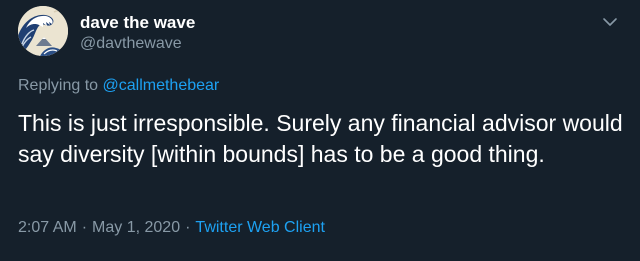 The width and height of the screenshot is (640, 261). What do you see at coordinates (161, 85) in the screenshot?
I see `replying-to-mention-link: @callmethebear` at bounding box center [161, 85].